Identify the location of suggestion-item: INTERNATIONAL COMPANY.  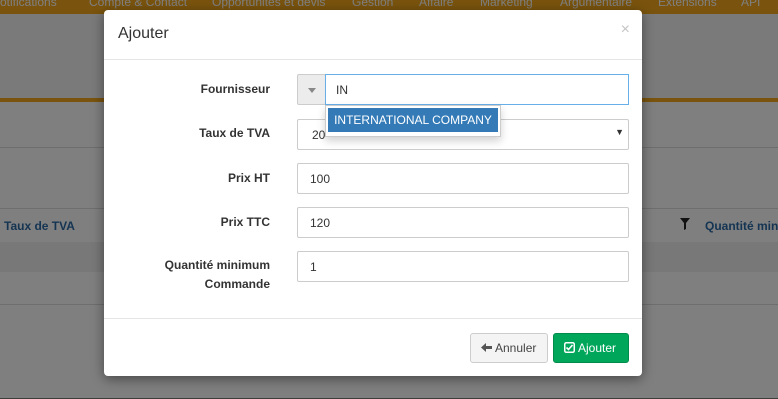
(413, 120).